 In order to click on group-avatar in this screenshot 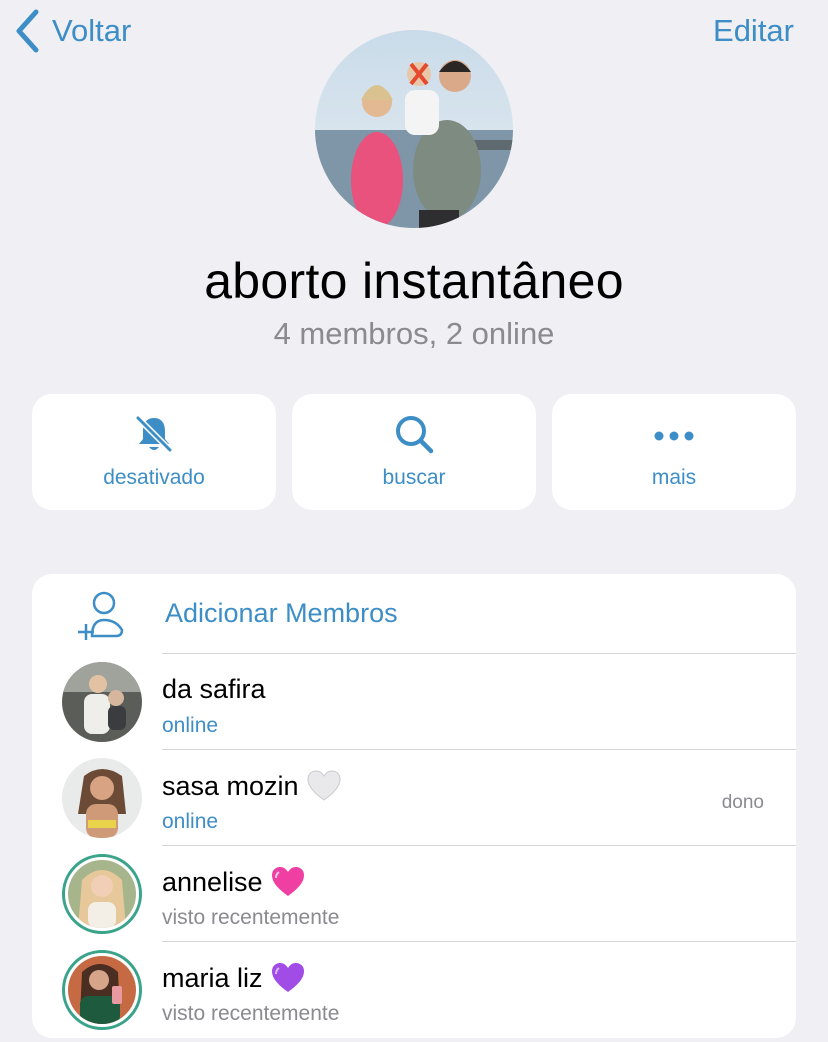, I will do `click(414, 129)`.